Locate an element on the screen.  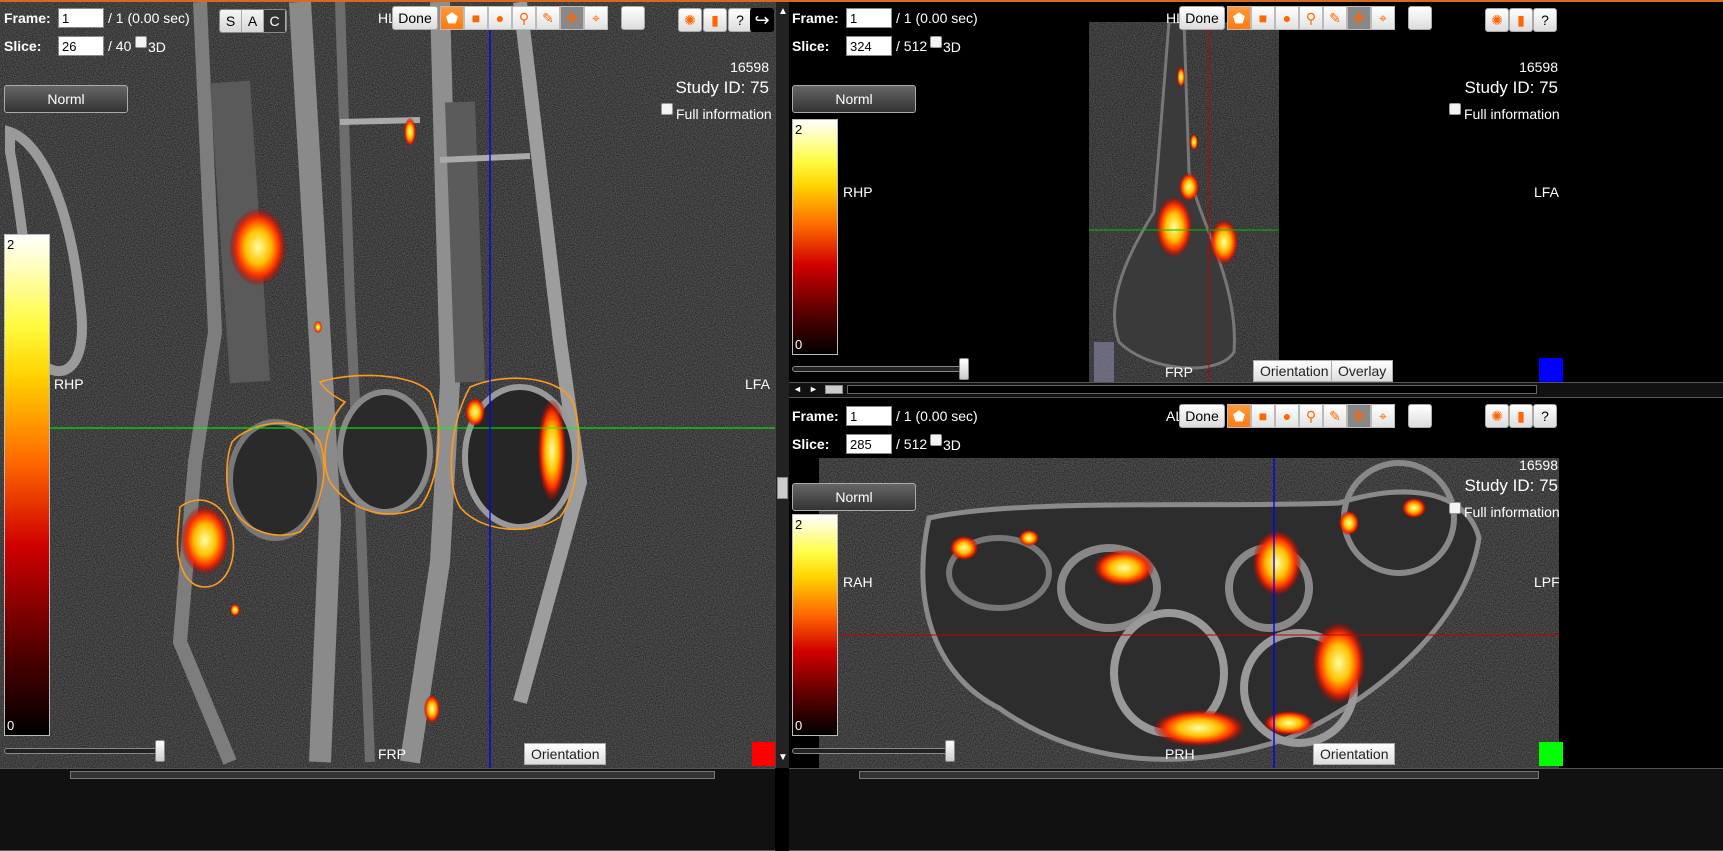
splitter-handle-icon is located at coordinates (782, 488).